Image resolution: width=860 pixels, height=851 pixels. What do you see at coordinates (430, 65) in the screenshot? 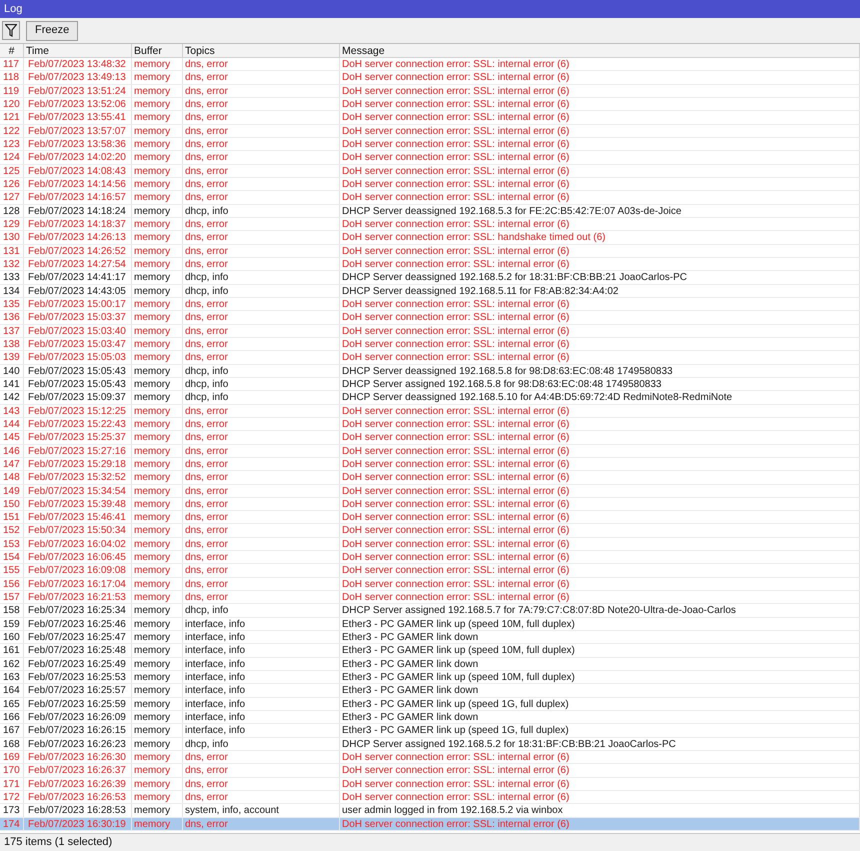
I see `log-row: 117 Feb/07/2023 13:48:32 memory dns, error DoH server connection error: SSL: internal error (6)` at bounding box center [430, 65].